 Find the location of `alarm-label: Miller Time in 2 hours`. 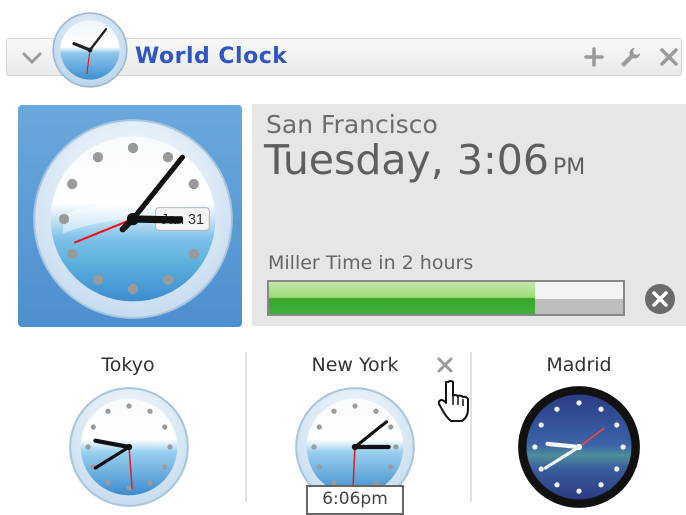

alarm-label: Miller Time in 2 hours is located at coordinates (371, 263).